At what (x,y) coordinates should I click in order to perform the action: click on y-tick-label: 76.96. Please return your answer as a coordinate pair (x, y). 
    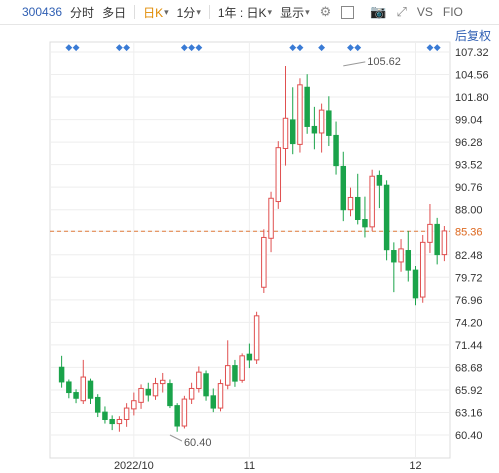
    Looking at the image, I should click on (469, 301).